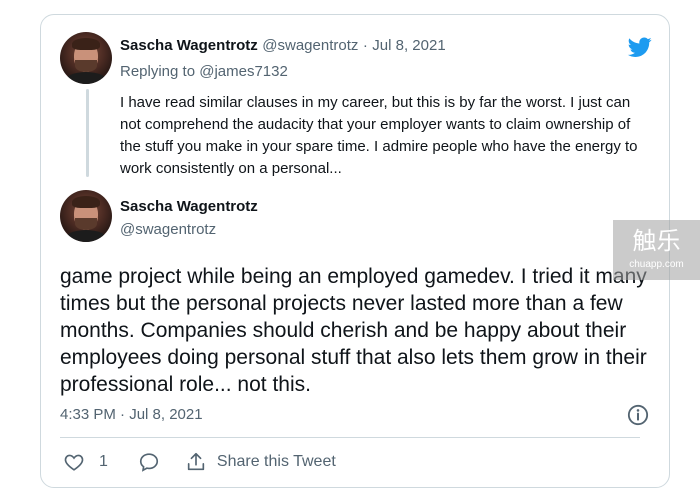 This screenshot has width=700, height=501. Describe the element at coordinates (638, 415) in the screenshot. I see `info-icon` at that location.